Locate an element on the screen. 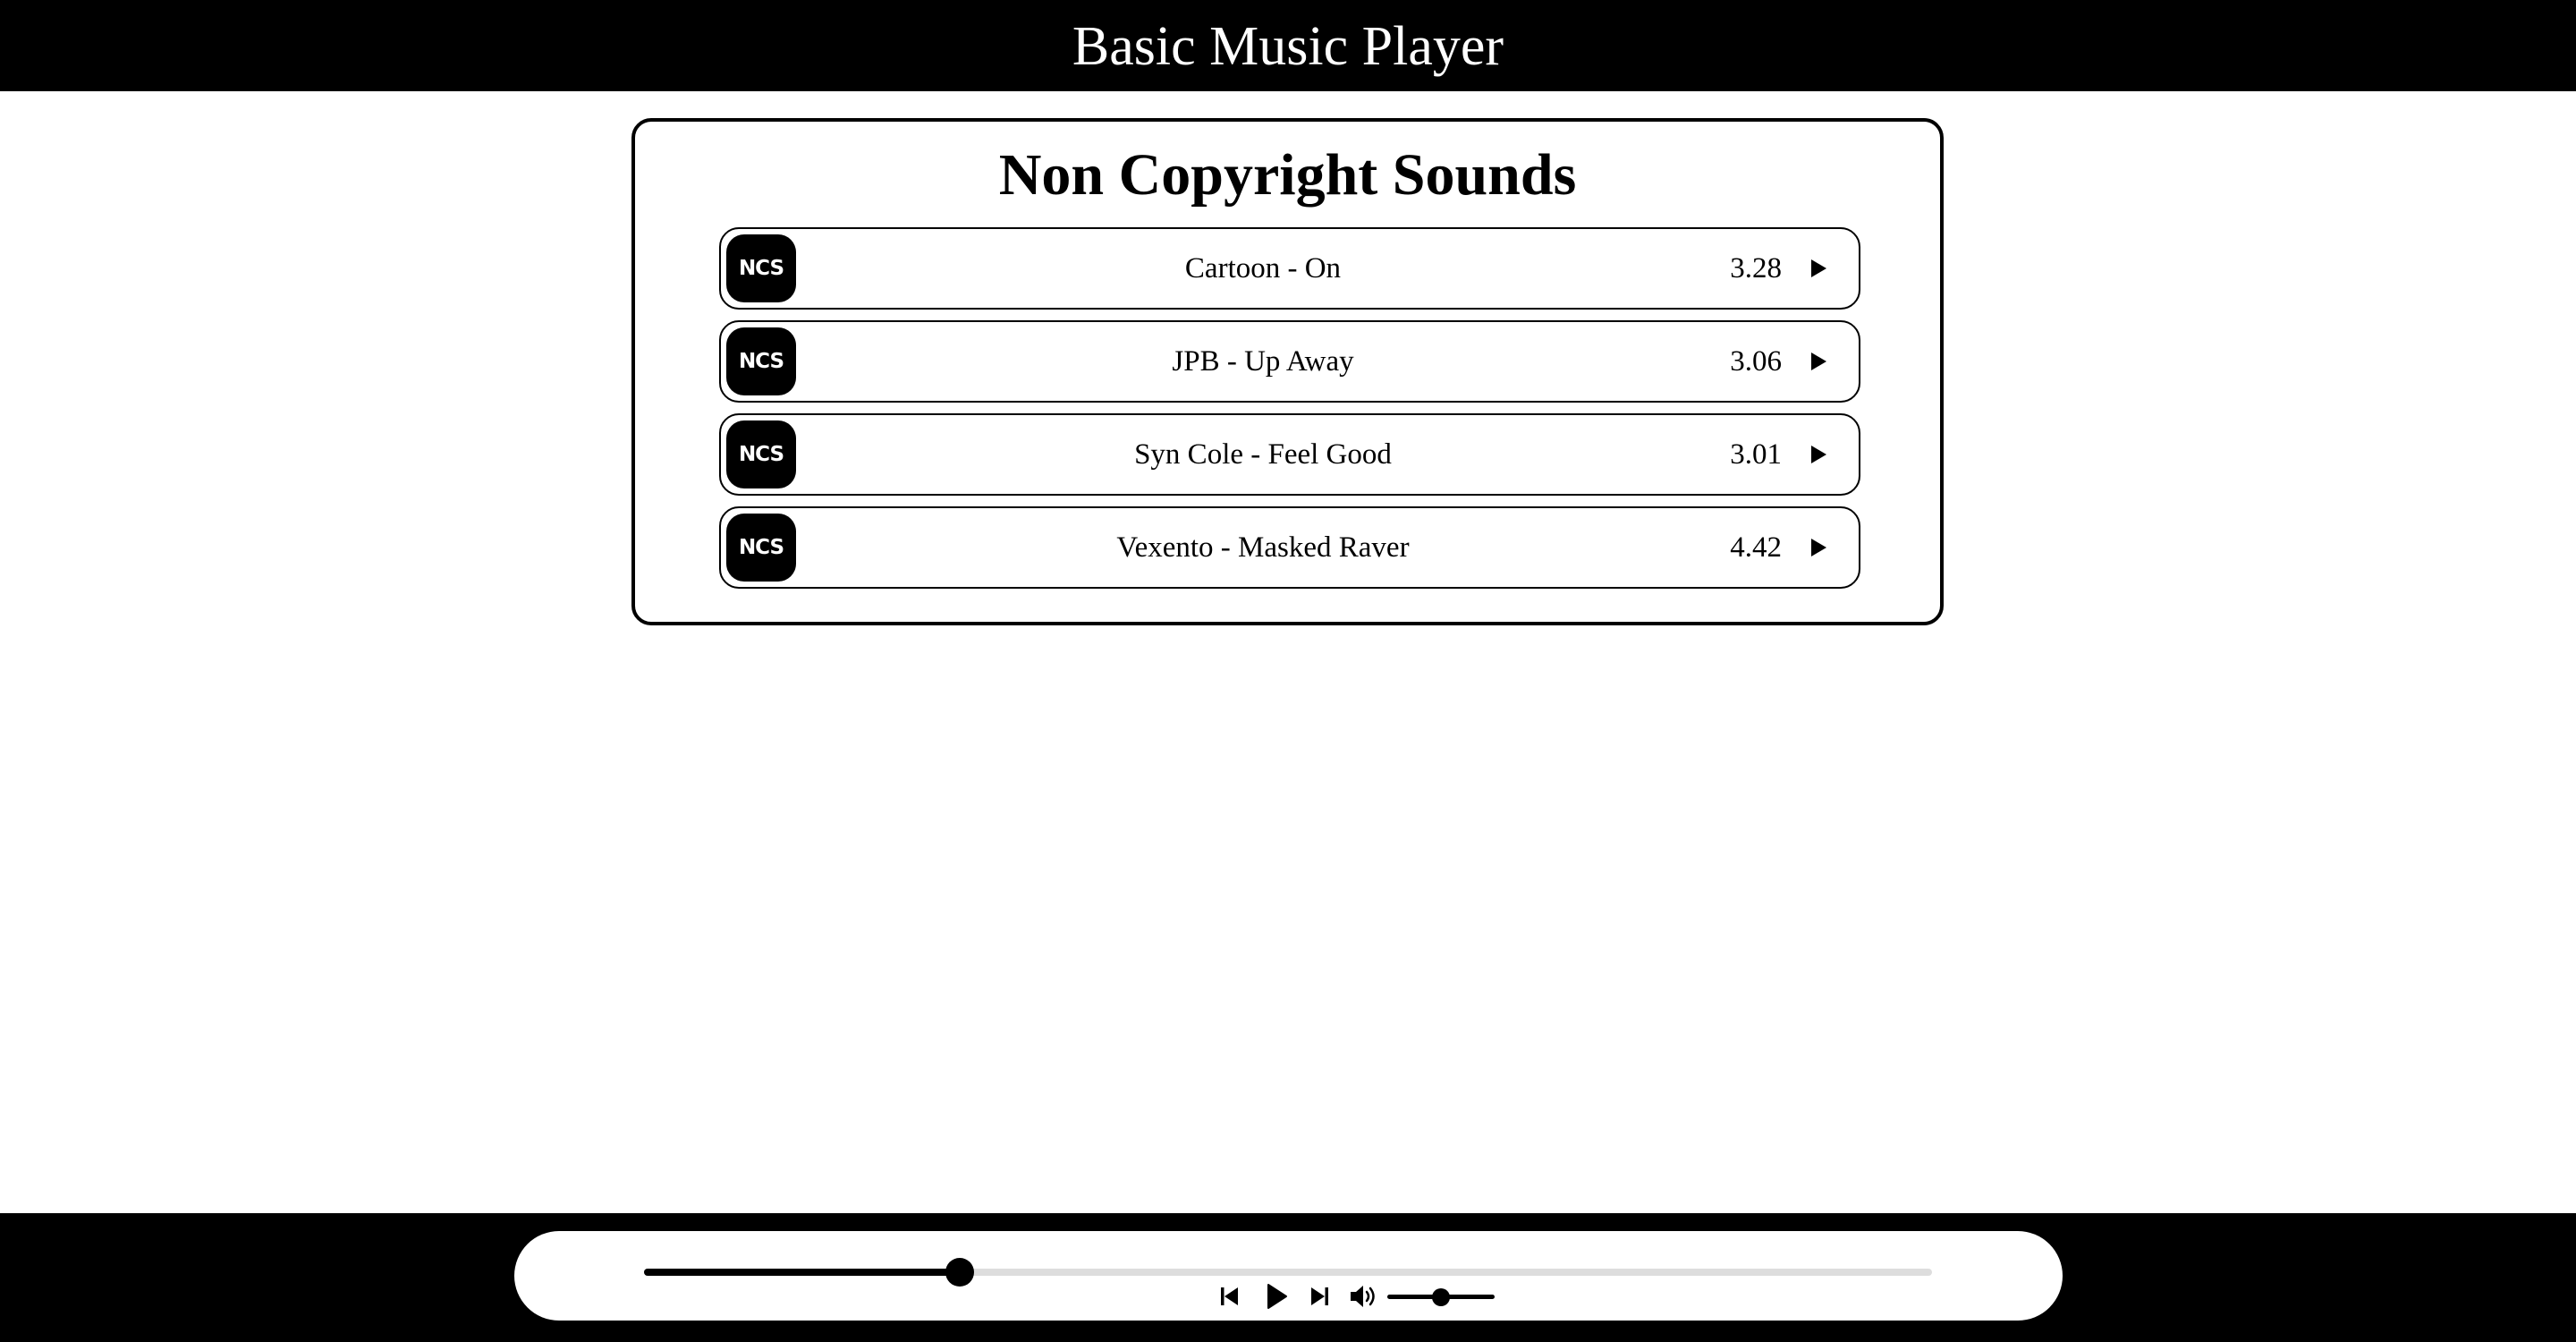 Image resolution: width=2576 pixels, height=1342 pixels. app-title: Basic Music Player is located at coordinates (1288, 47).